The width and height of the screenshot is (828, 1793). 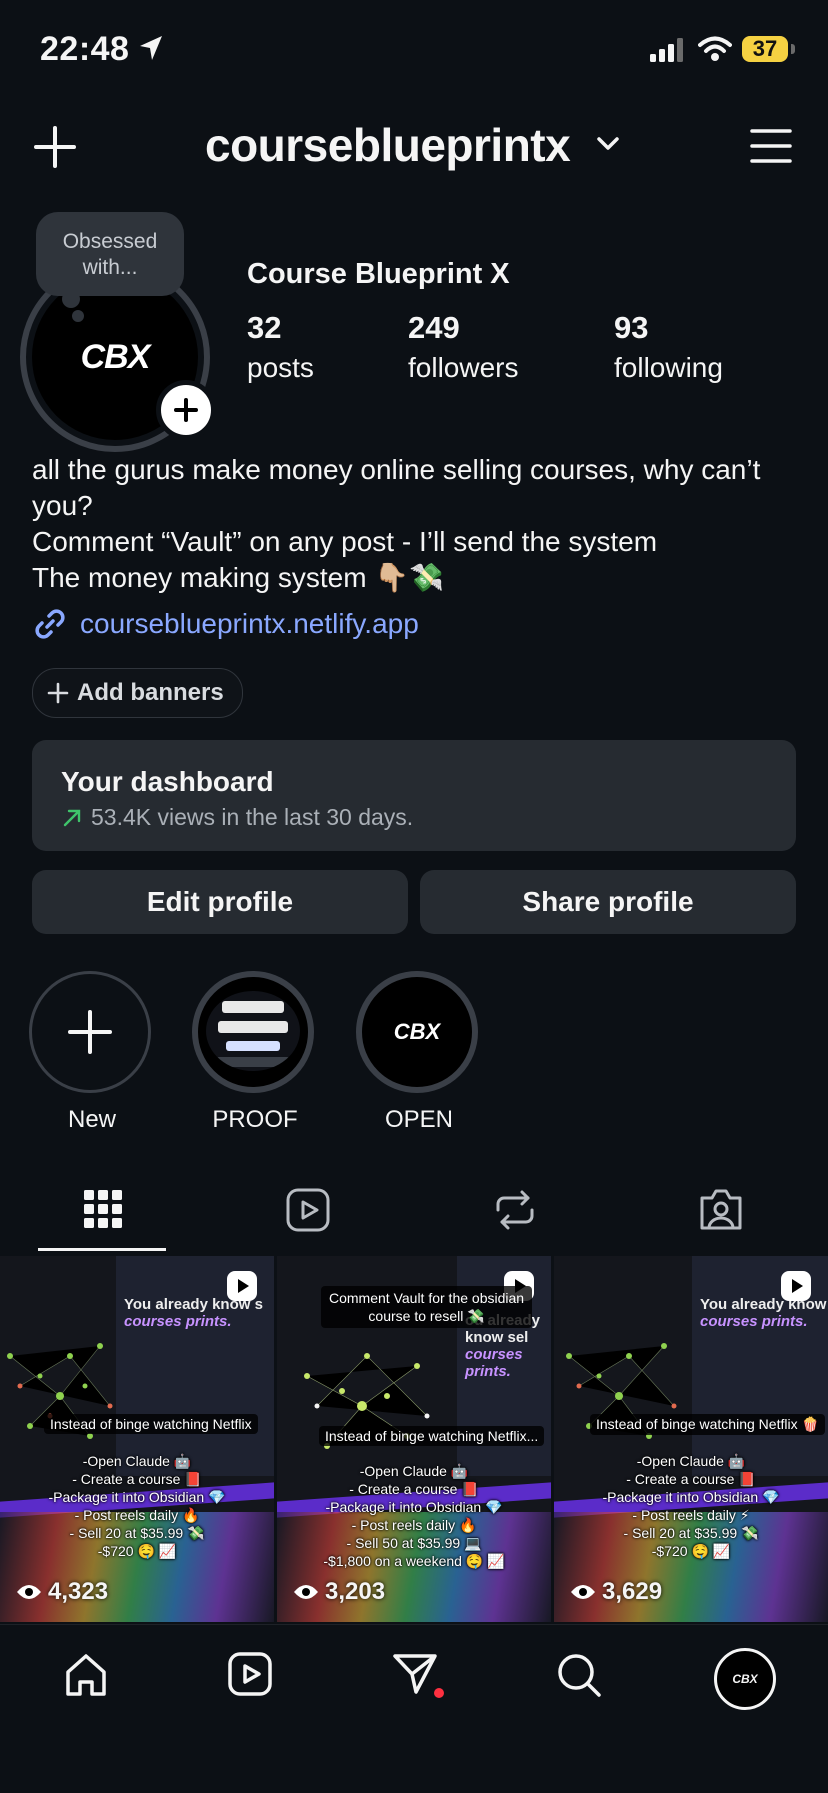 What do you see at coordinates (103, 1209) in the screenshot?
I see `grid-icon` at bounding box center [103, 1209].